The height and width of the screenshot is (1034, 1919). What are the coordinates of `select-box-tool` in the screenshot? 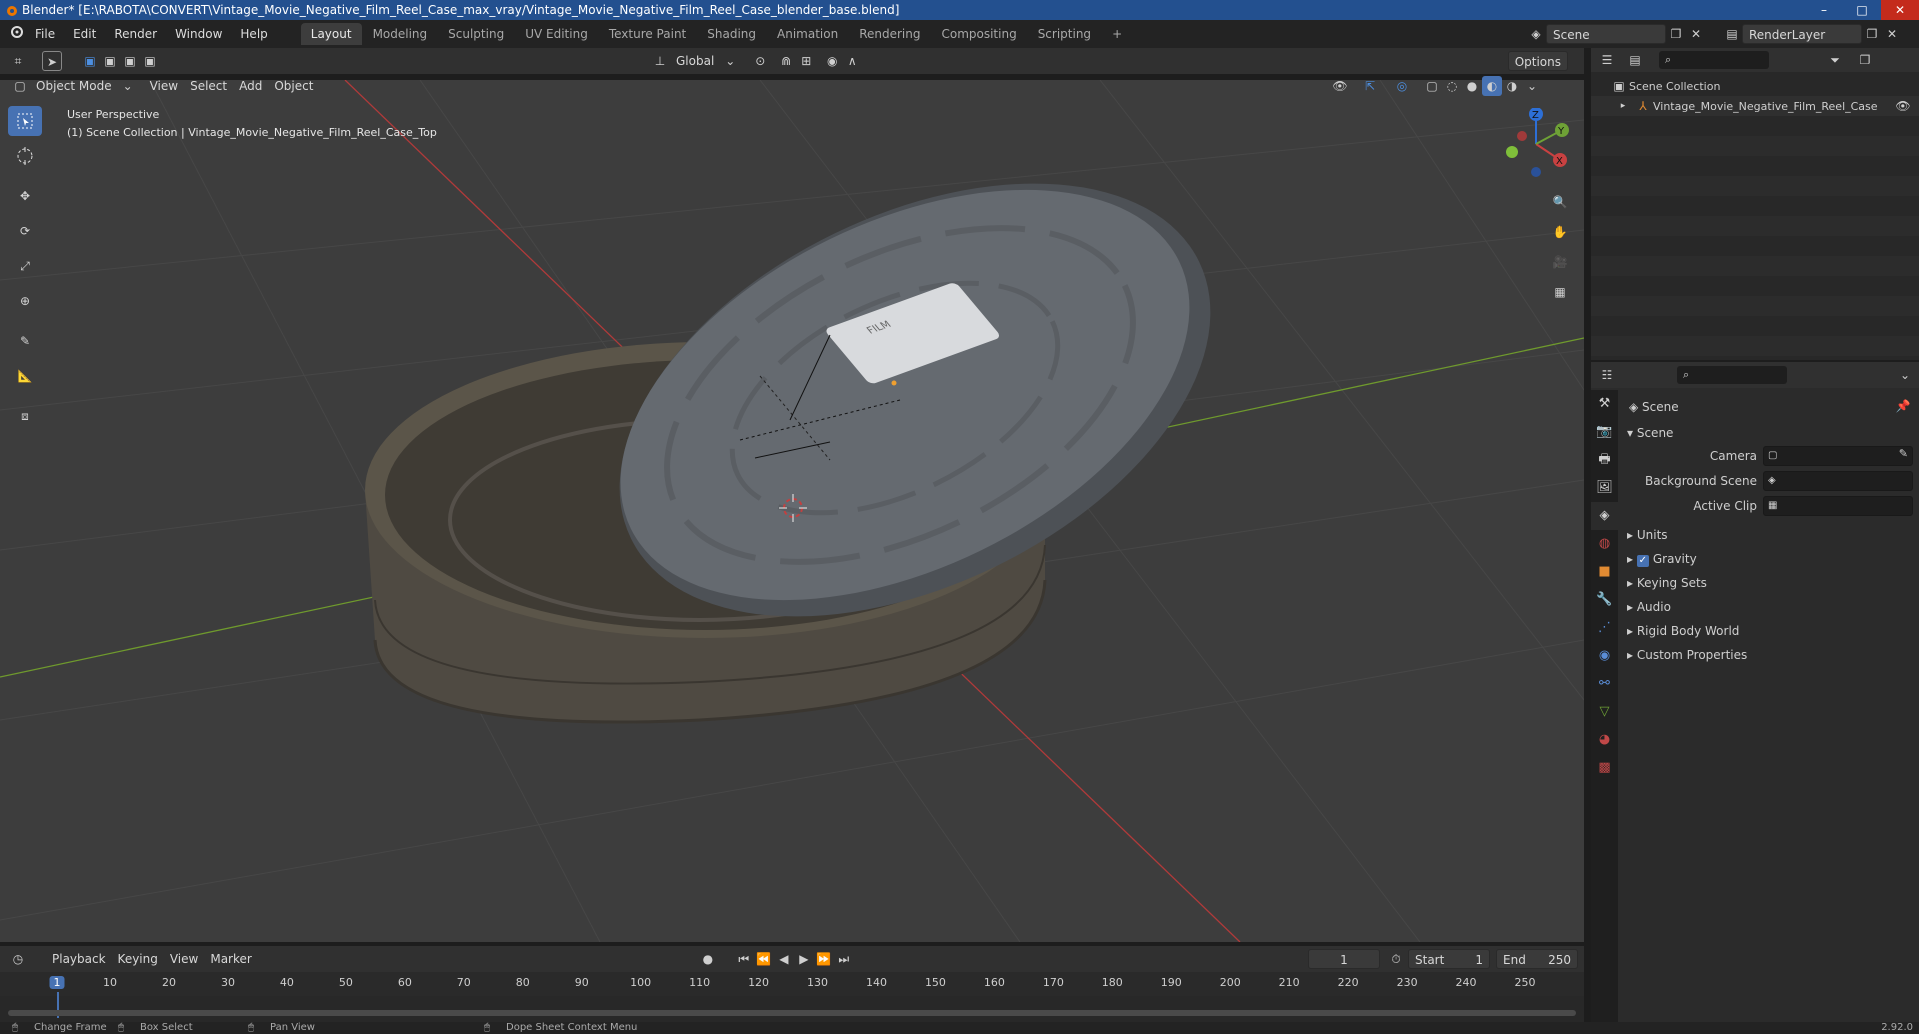 It's located at (25, 121).